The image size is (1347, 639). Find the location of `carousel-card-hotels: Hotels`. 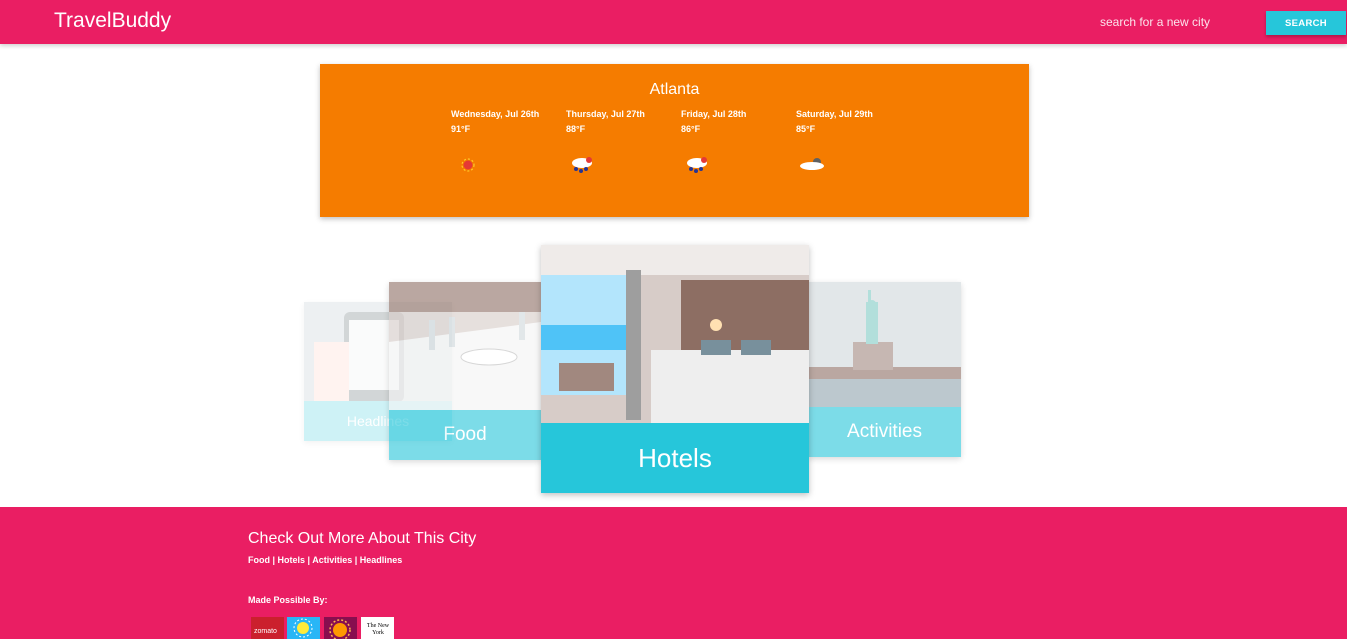

carousel-card-hotels: Hotels is located at coordinates (675, 369).